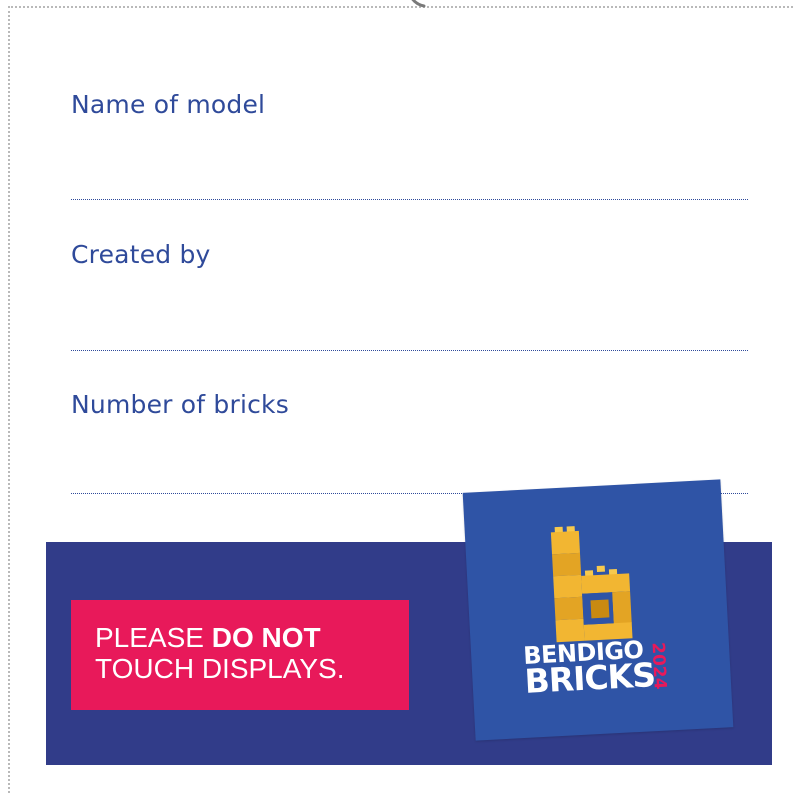  What do you see at coordinates (409, 199) in the screenshot?
I see `model-name-writing-line` at bounding box center [409, 199].